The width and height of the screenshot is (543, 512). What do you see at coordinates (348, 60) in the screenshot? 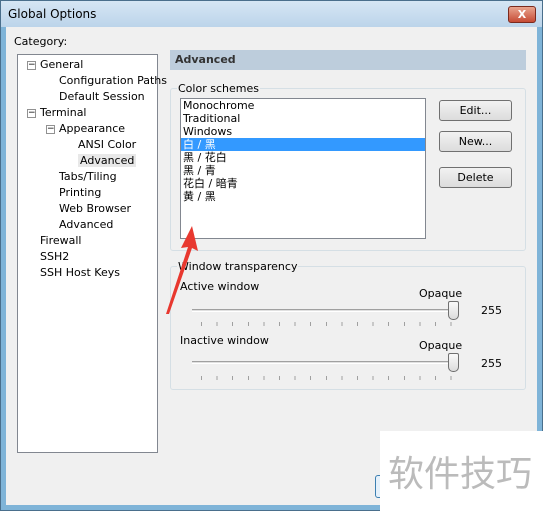
I see `panel-title: Advanced` at bounding box center [348, 60].